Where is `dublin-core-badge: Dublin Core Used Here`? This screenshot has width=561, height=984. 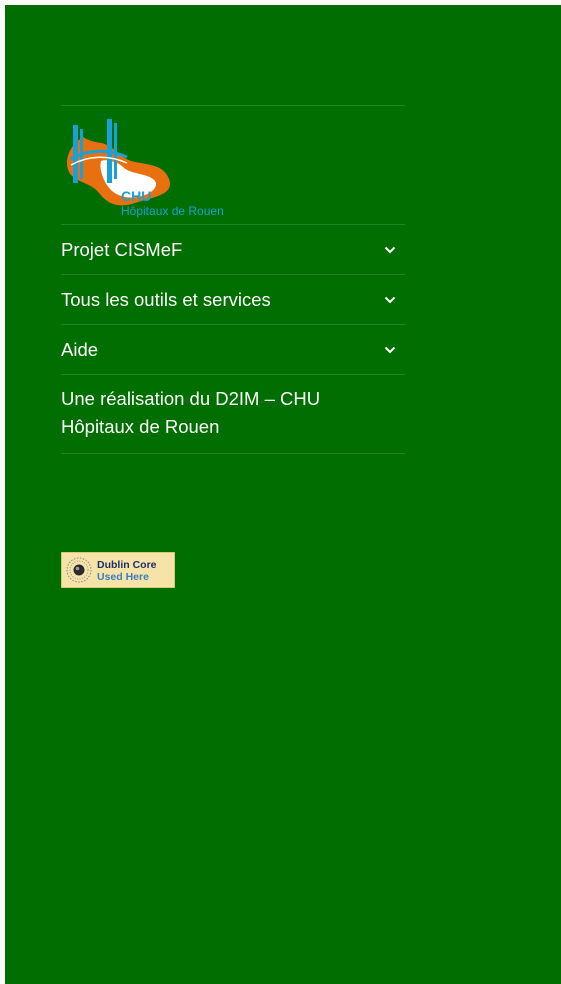
dublin-core-badge: Dublin Core Used Here is located at coordinates (118, 572).